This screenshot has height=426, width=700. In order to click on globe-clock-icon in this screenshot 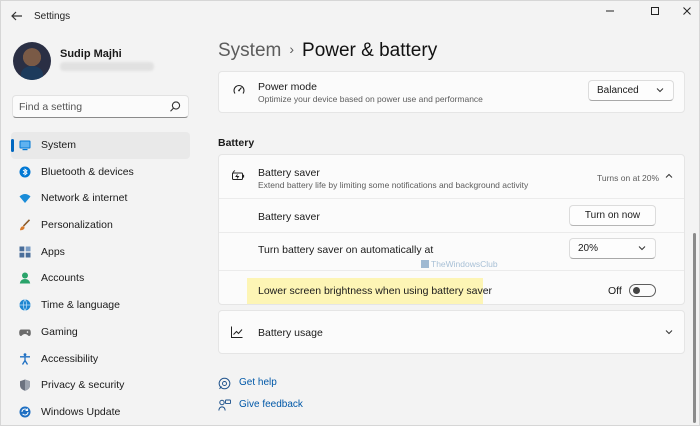, I will do `click(25, 305)`.